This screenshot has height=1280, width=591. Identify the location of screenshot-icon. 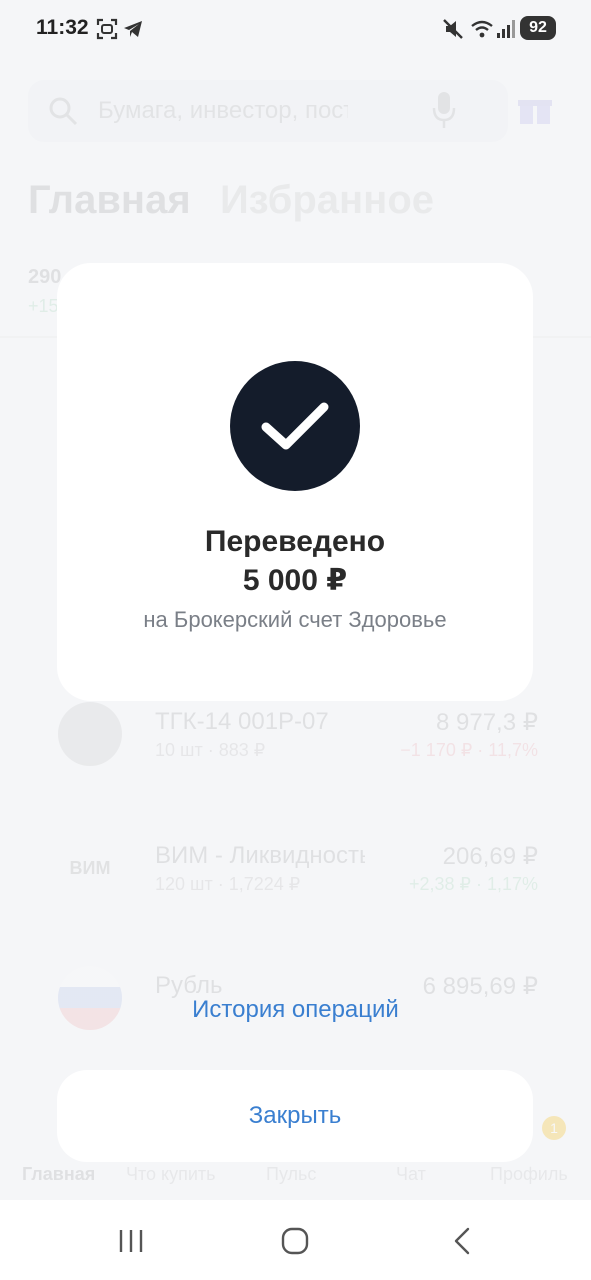
(107, 29).